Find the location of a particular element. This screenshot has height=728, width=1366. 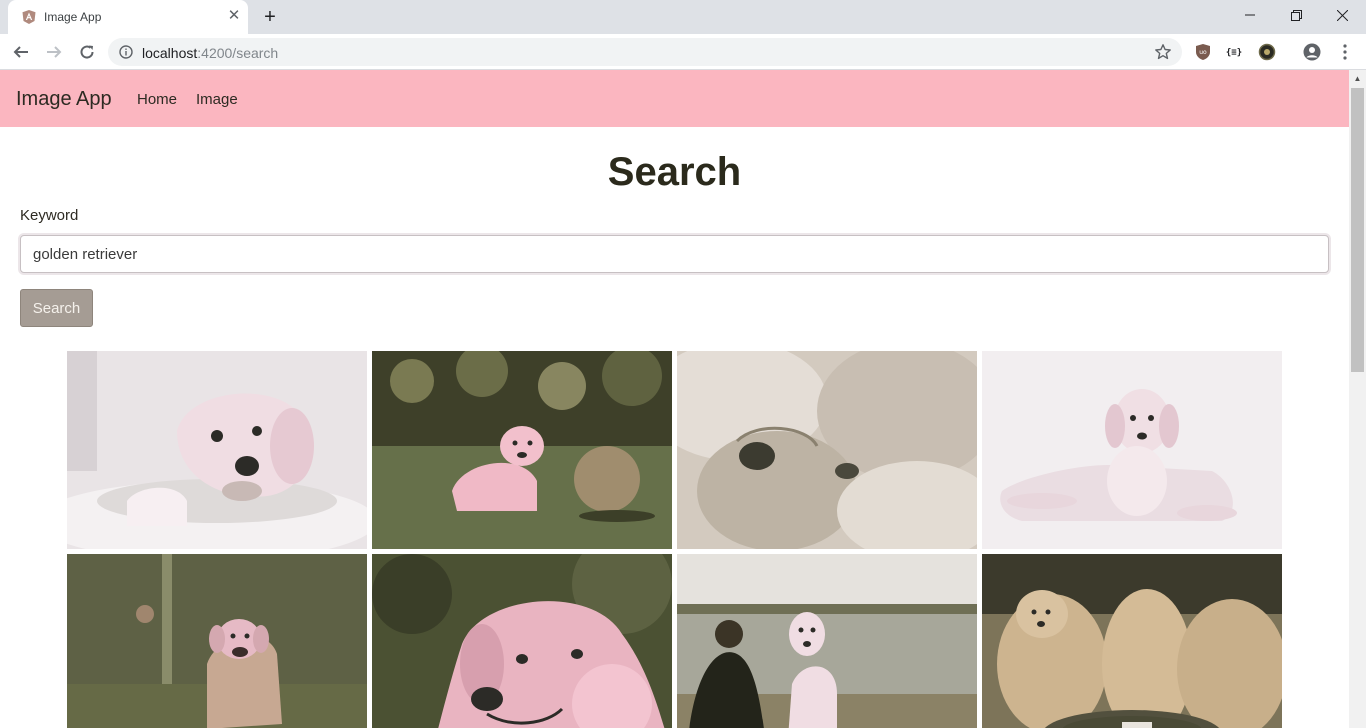

nav-link-home: Home is located at coordinates (157, 99).